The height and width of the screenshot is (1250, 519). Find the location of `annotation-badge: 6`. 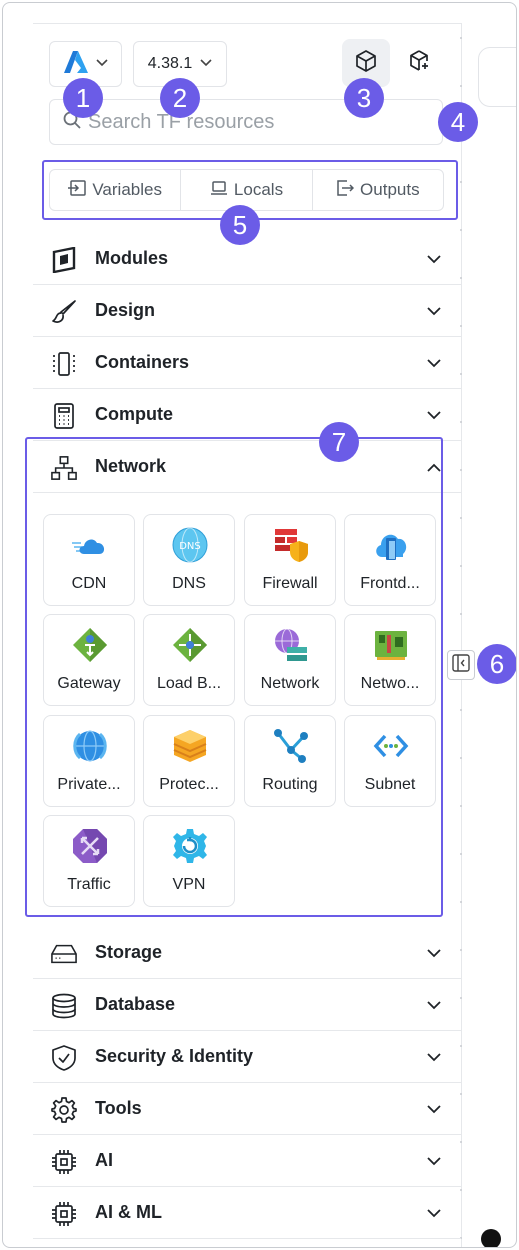

annotation-badge: 6 is located at coordinates (496, 664).